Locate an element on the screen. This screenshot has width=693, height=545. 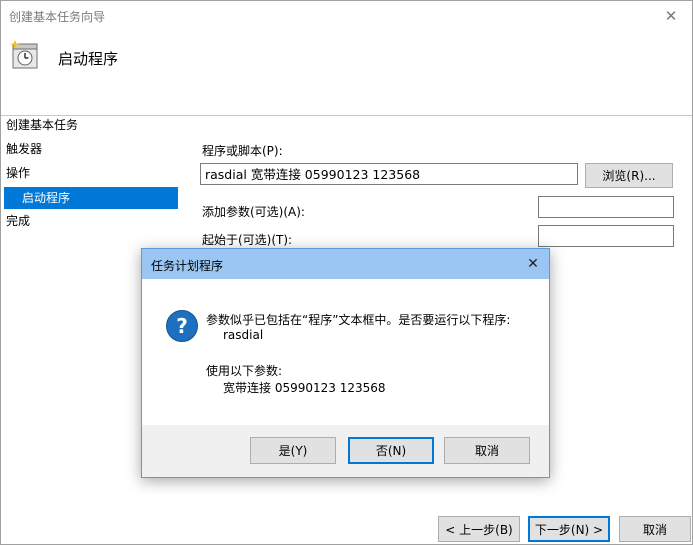
task-scheduler-icon is located at coordinates (24, 54).